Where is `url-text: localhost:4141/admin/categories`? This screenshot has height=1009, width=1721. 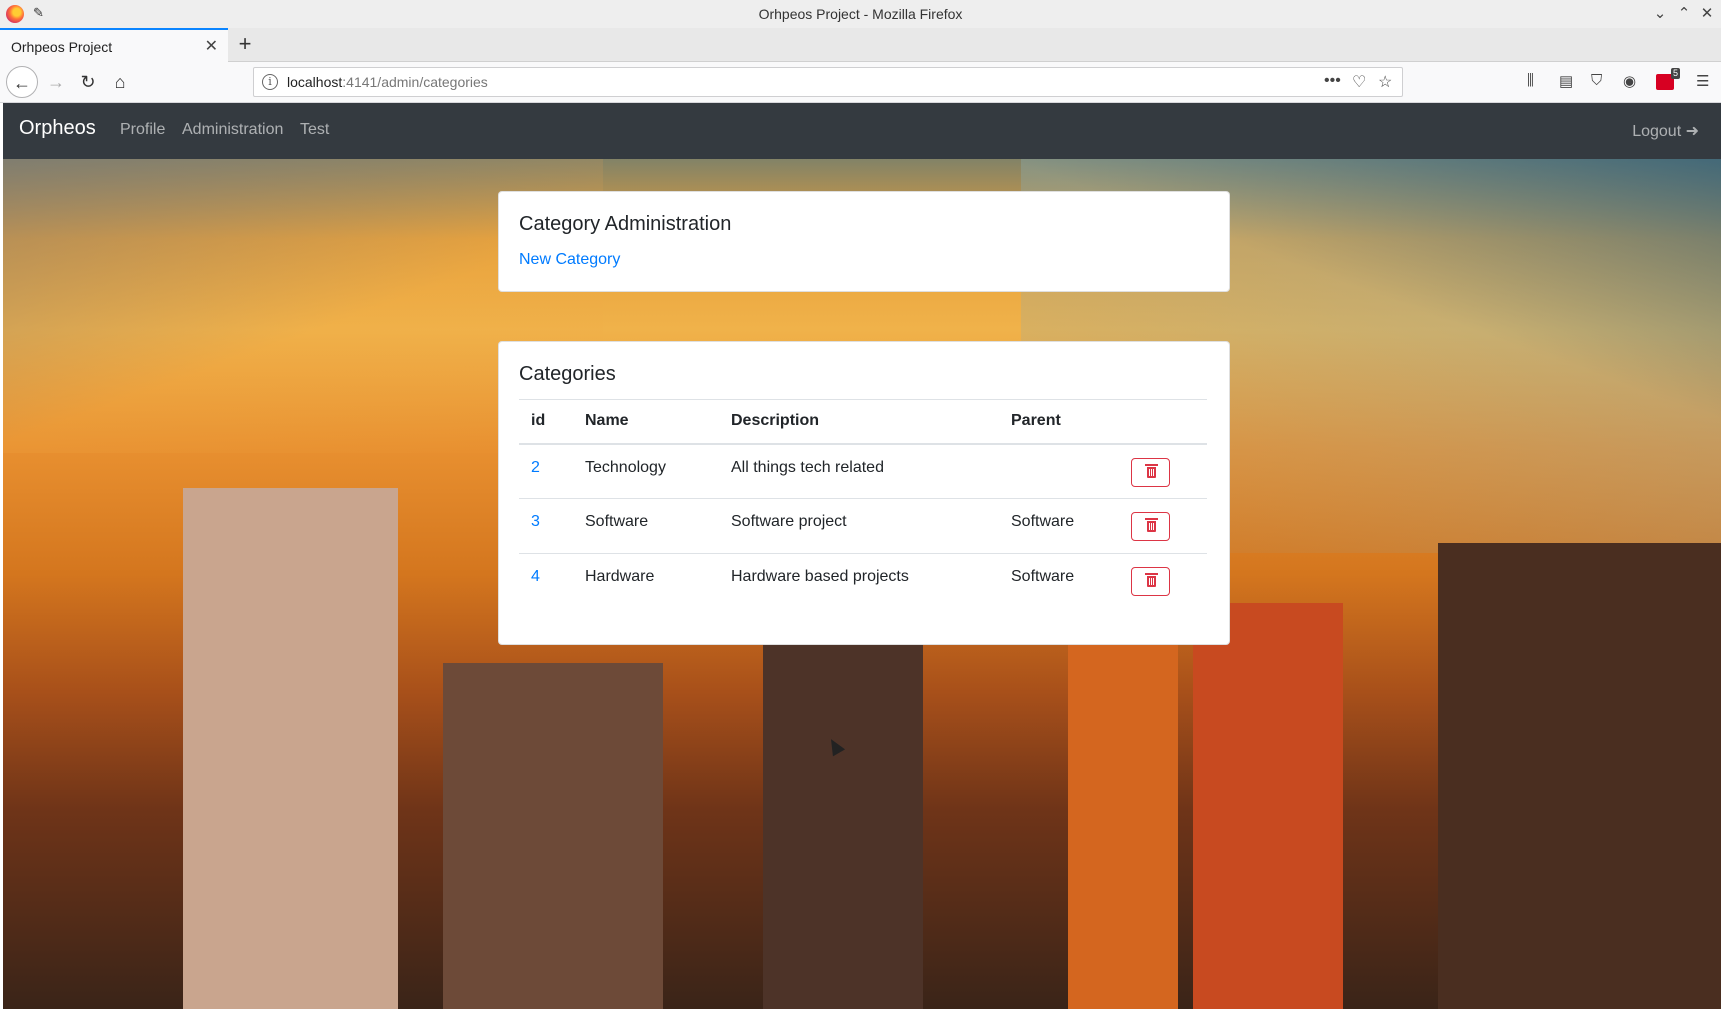 url-text: localhost:4141/admin/categories is located at coordinates (387, 82).